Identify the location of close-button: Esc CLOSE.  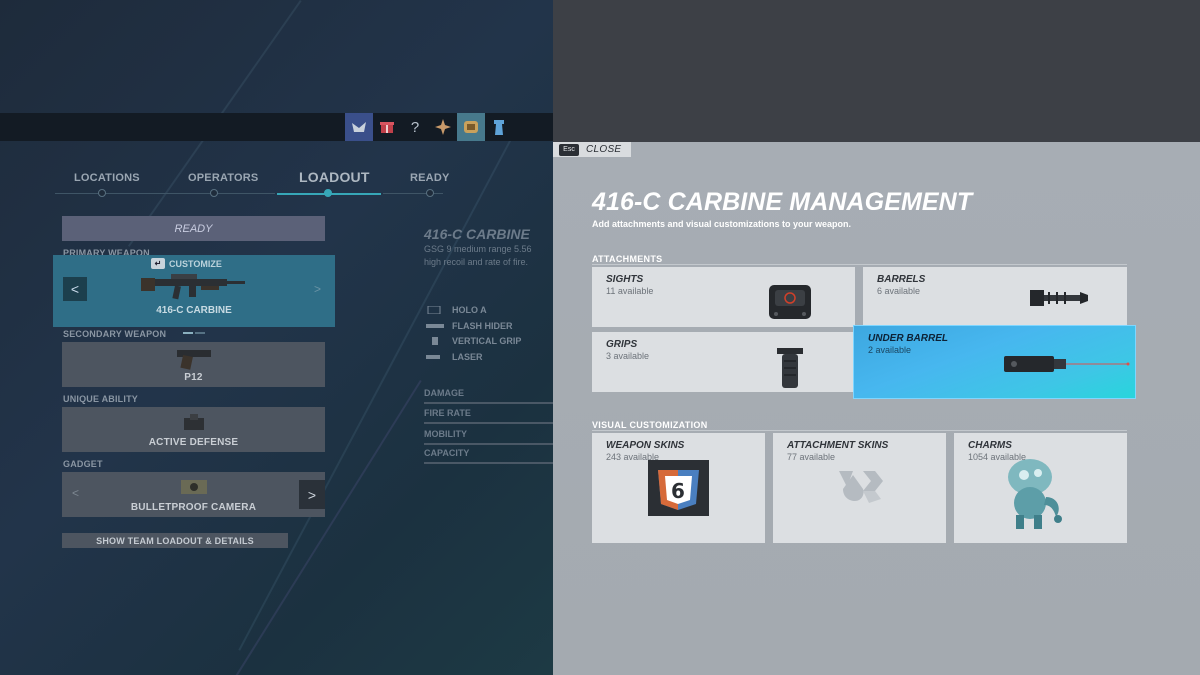
(592, 149).